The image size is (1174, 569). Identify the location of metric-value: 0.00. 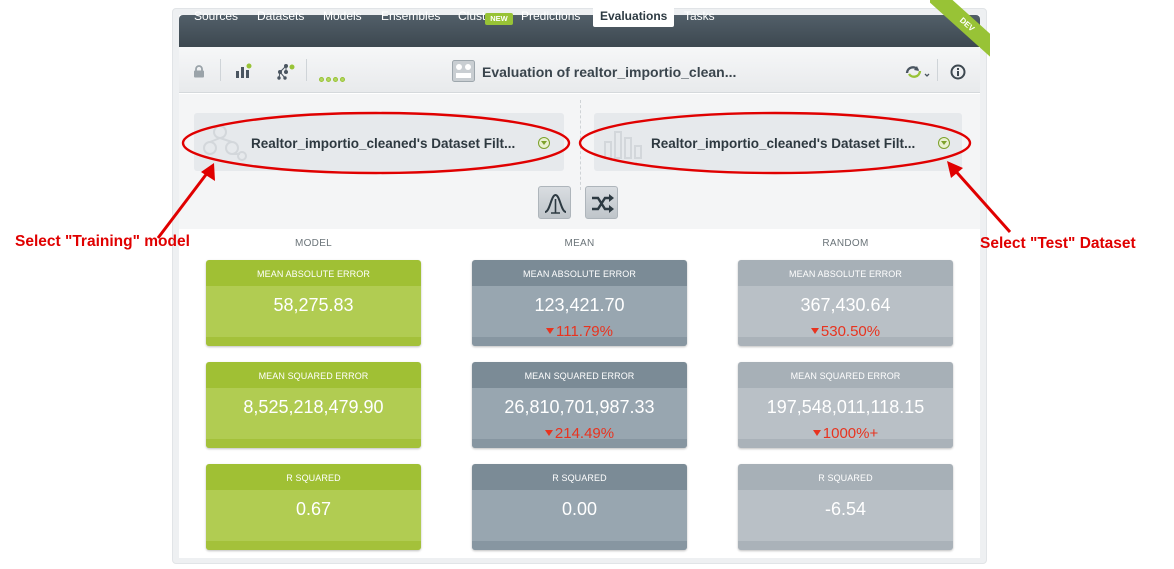
(579, 509).